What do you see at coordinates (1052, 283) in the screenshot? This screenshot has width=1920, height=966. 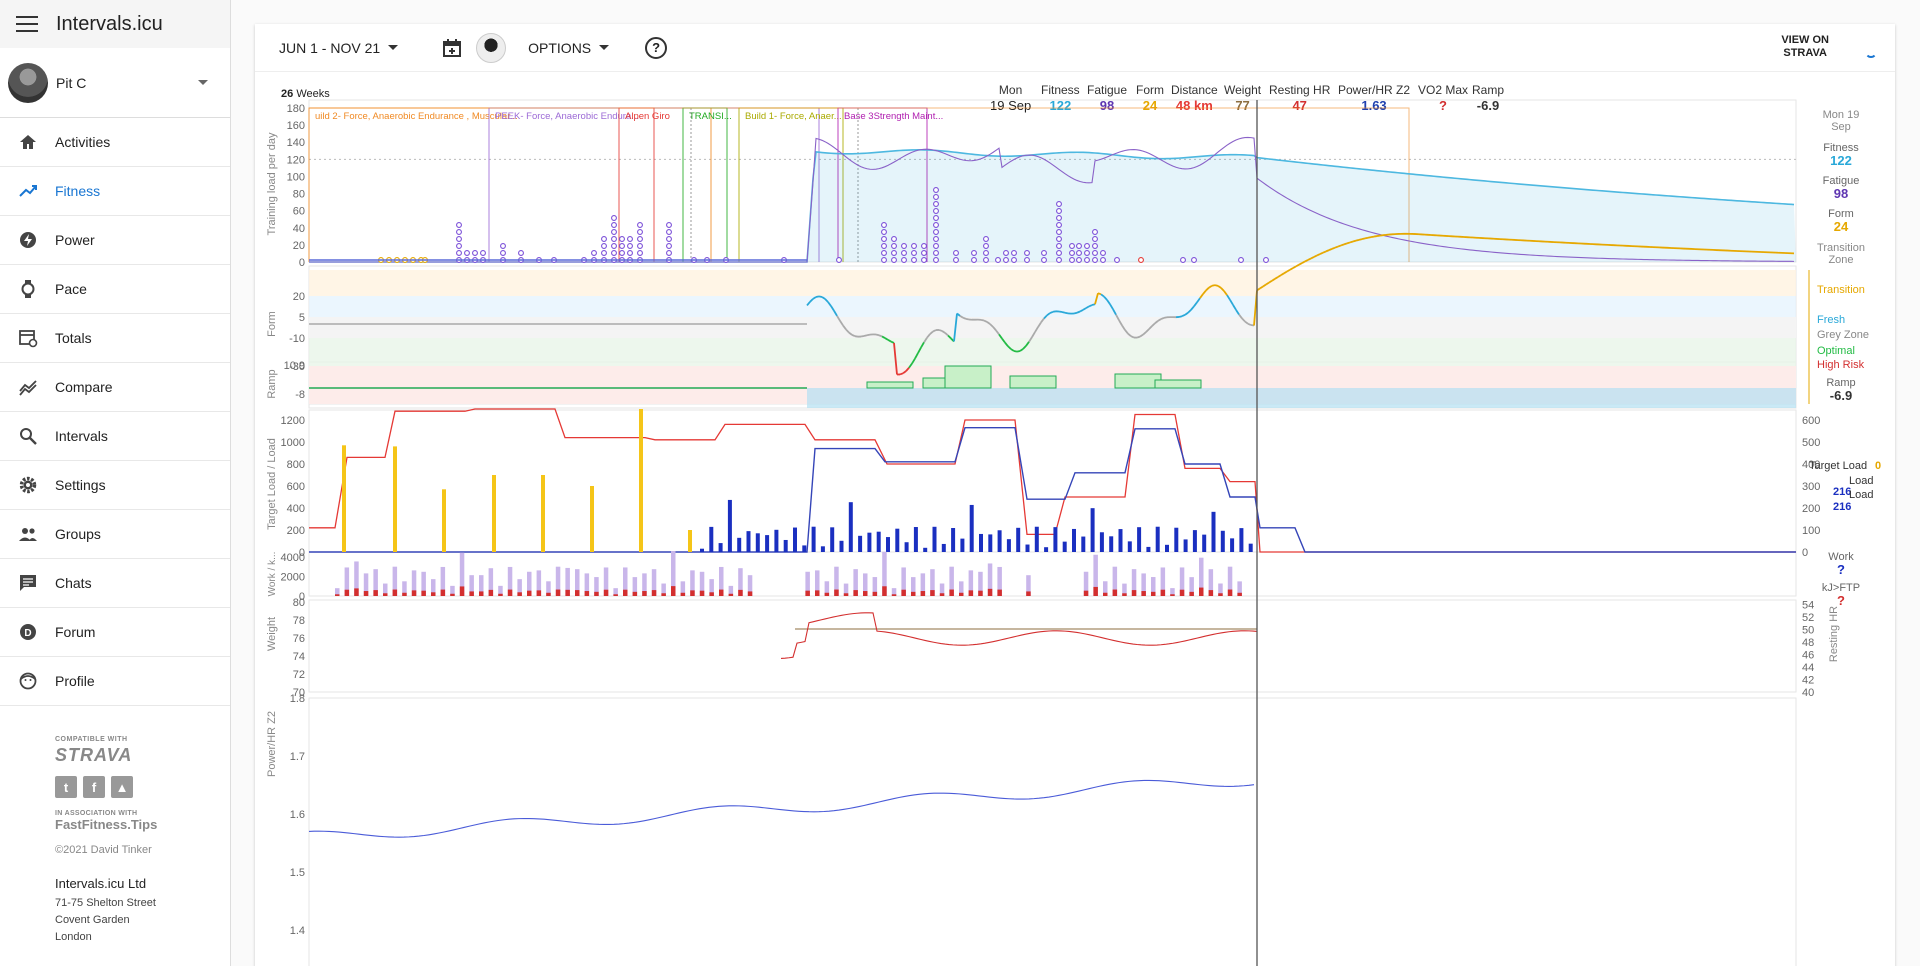 I see `zone-transition` at bounding box center [1052, 283].